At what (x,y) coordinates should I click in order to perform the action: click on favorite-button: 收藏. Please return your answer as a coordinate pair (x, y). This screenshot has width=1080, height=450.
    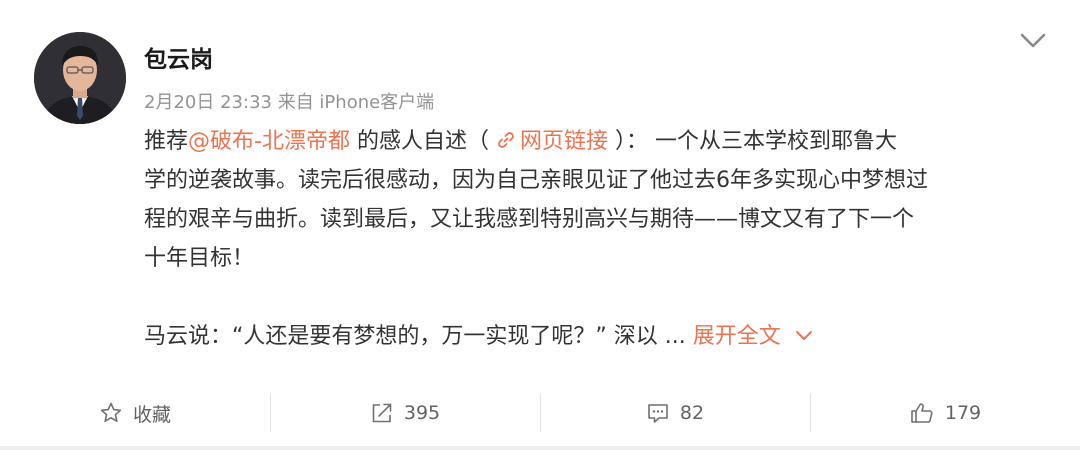
    Looking at the image, I should click on (135, 413).